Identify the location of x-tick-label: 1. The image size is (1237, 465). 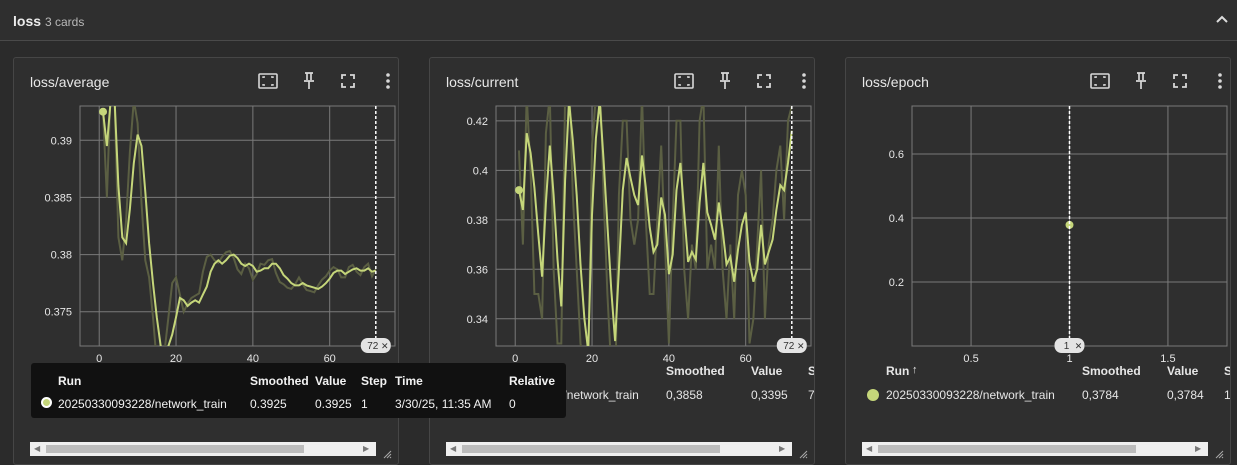
(1069, 359).